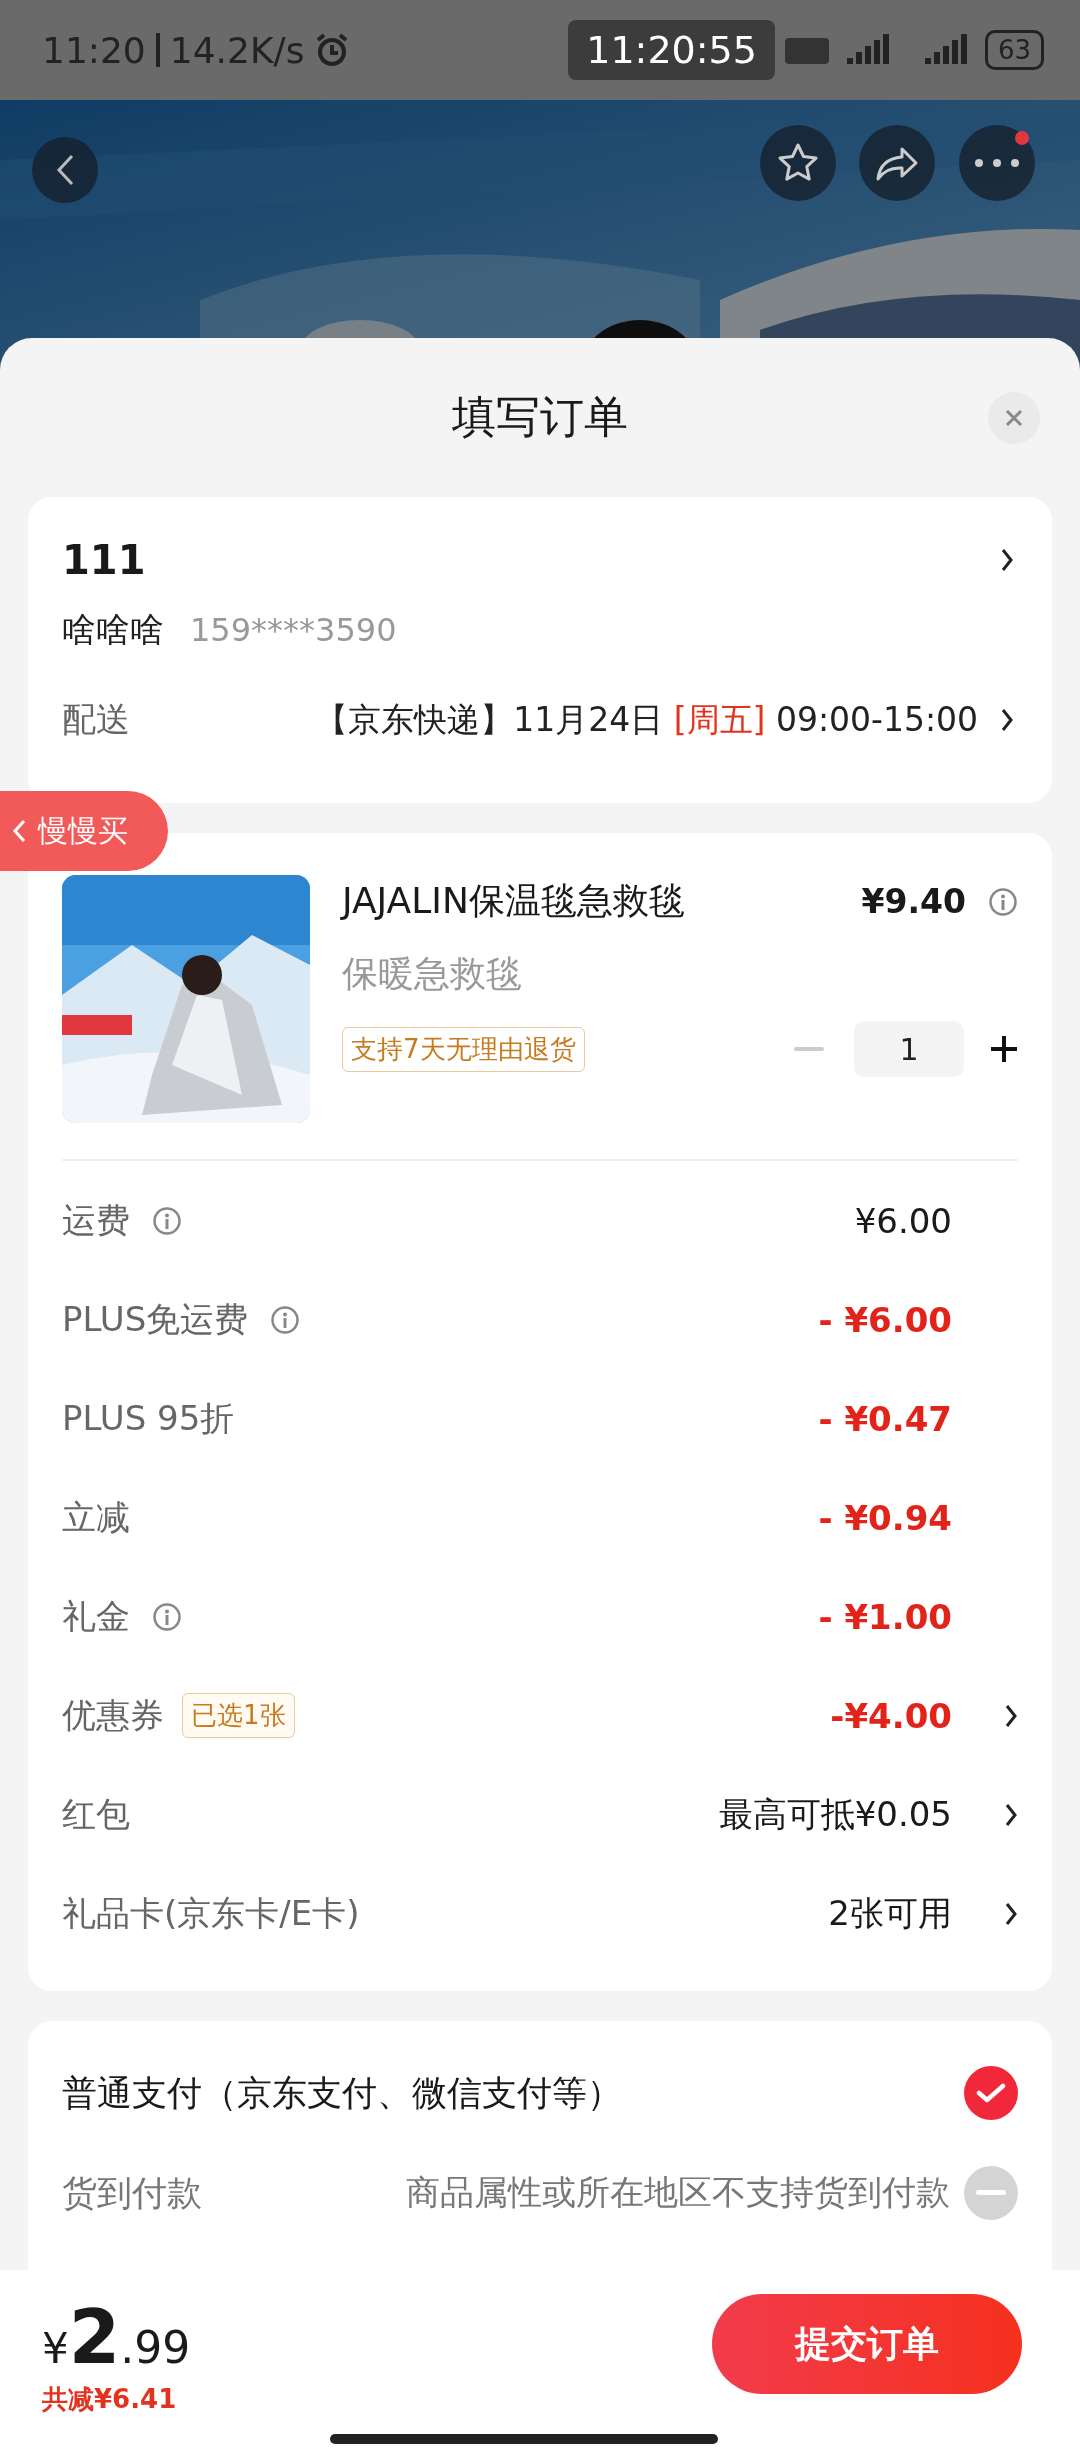  I want to click on fee-value: - ¥0.94, so click(885, 1517).